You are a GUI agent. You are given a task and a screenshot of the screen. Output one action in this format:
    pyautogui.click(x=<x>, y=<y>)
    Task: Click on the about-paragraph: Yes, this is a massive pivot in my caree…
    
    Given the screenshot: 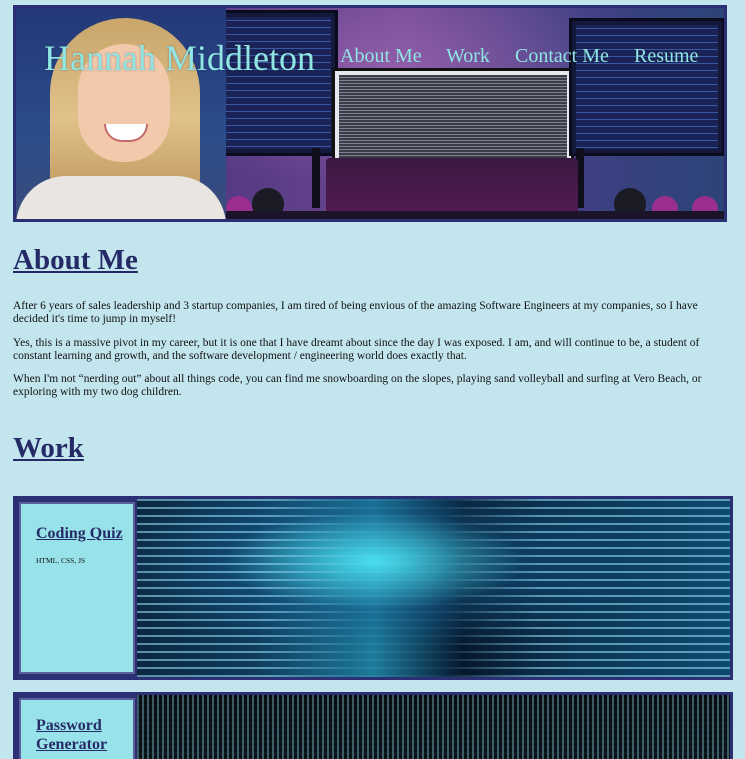 What is the action you would take?
    pyautogui.click(x=356, y=349)
    